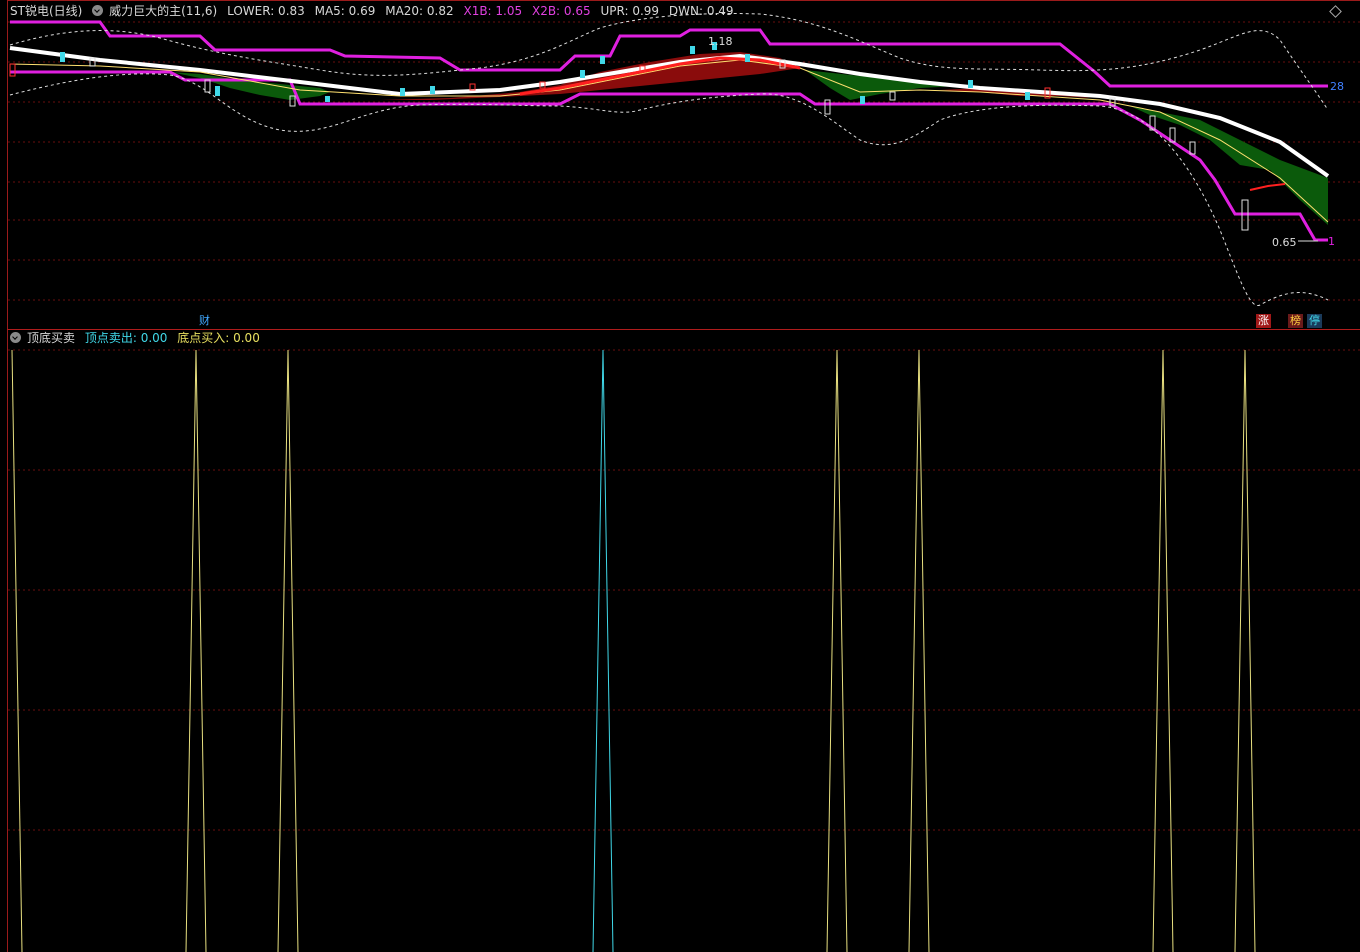 The height and width of the screenshot is (952, 1360). I want to click on right-bottom-label: 1, so click(1331, 241).